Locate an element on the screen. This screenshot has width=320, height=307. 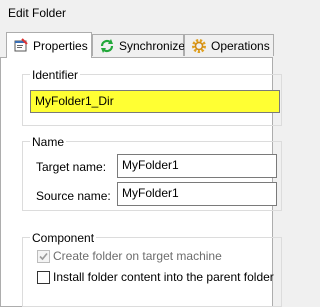
identifier-group-label: Identifier is located at coordinates (55, 75).